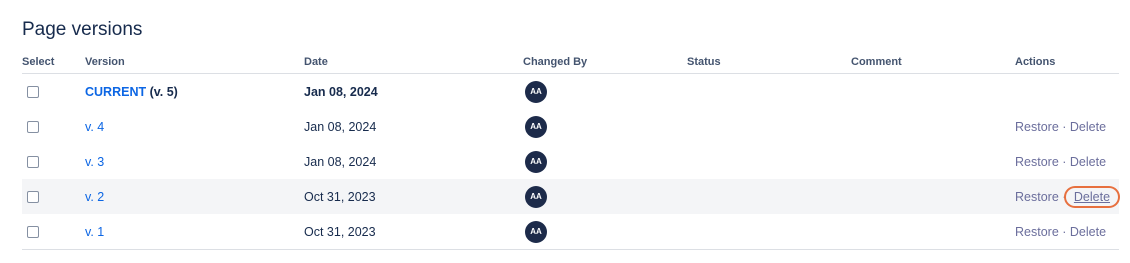 This screenshot has width=1130, height=263. Describe the element at coordinates (570, 126) in the screenshot. I see `table-row: v. 4 Jan 08, 2024 AA Restore · Delete` at that location.